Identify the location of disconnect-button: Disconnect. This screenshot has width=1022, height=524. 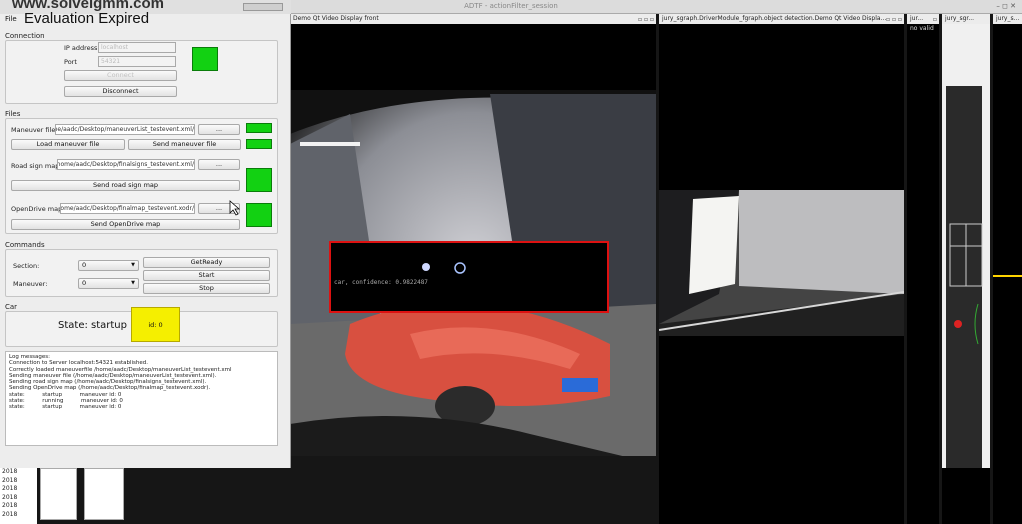
(120, 91).